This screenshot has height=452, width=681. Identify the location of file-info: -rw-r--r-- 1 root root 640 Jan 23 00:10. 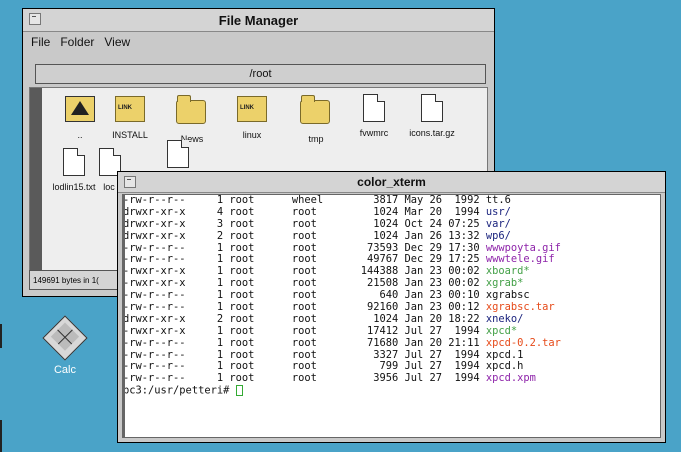
(304, 295).